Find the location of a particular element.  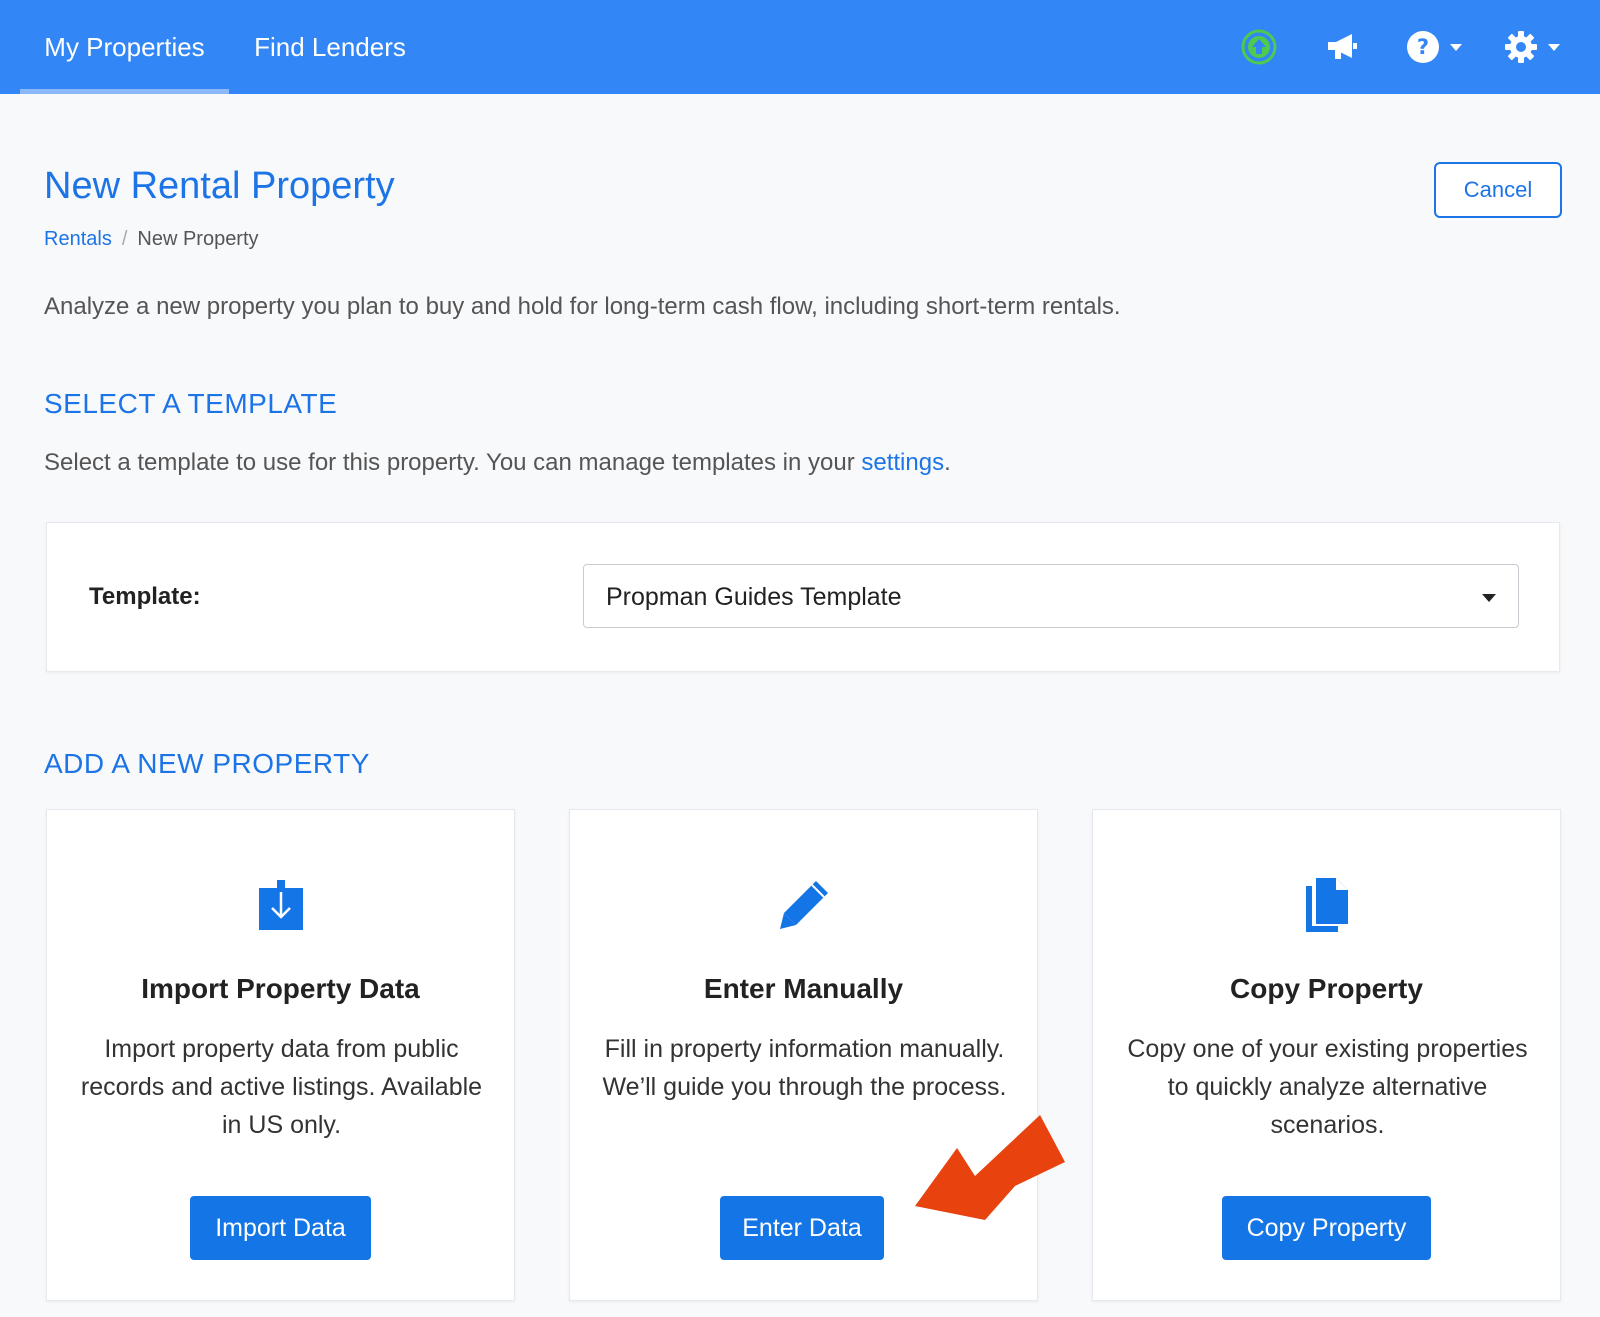

section-heading-add-property: ADD A NEW PROPERTY is located at coordinates (207, 763).